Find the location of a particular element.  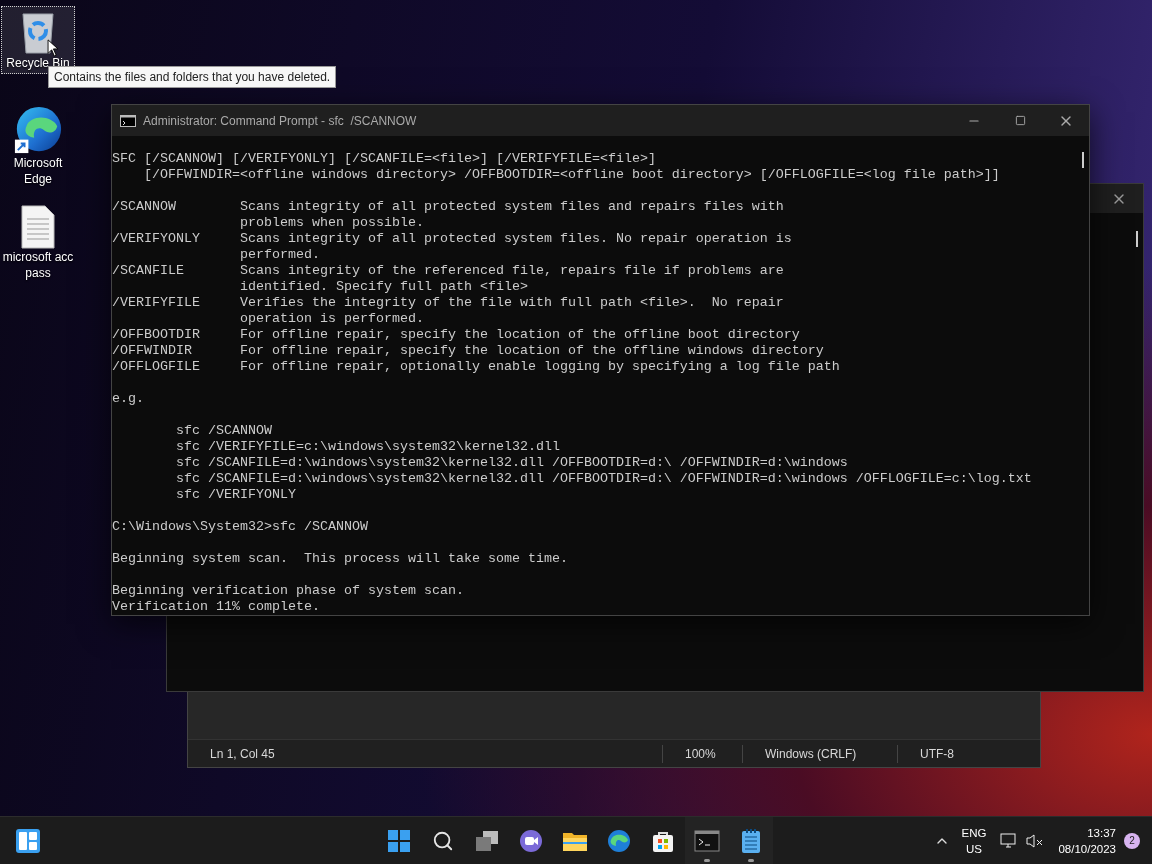

console-line: sfc /VERIFYFILE=c:\windows\system32\kernel32.dll is located at coordinates (367, 447).